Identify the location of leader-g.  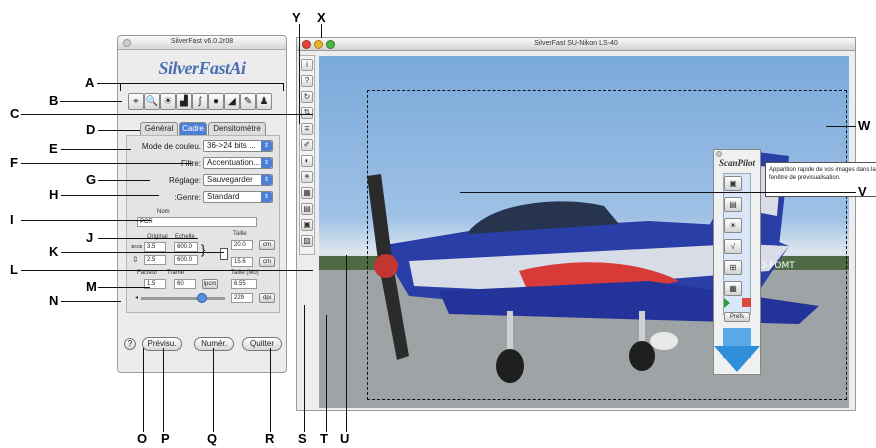
(124, 180).